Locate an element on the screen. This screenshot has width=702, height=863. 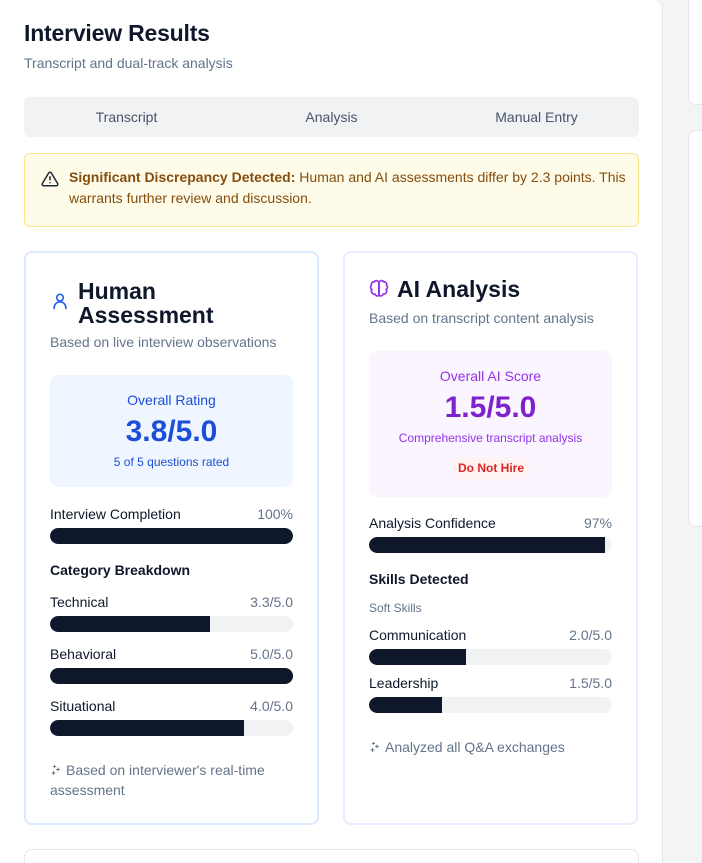
brain-icon is located at coordinates (379, 288).